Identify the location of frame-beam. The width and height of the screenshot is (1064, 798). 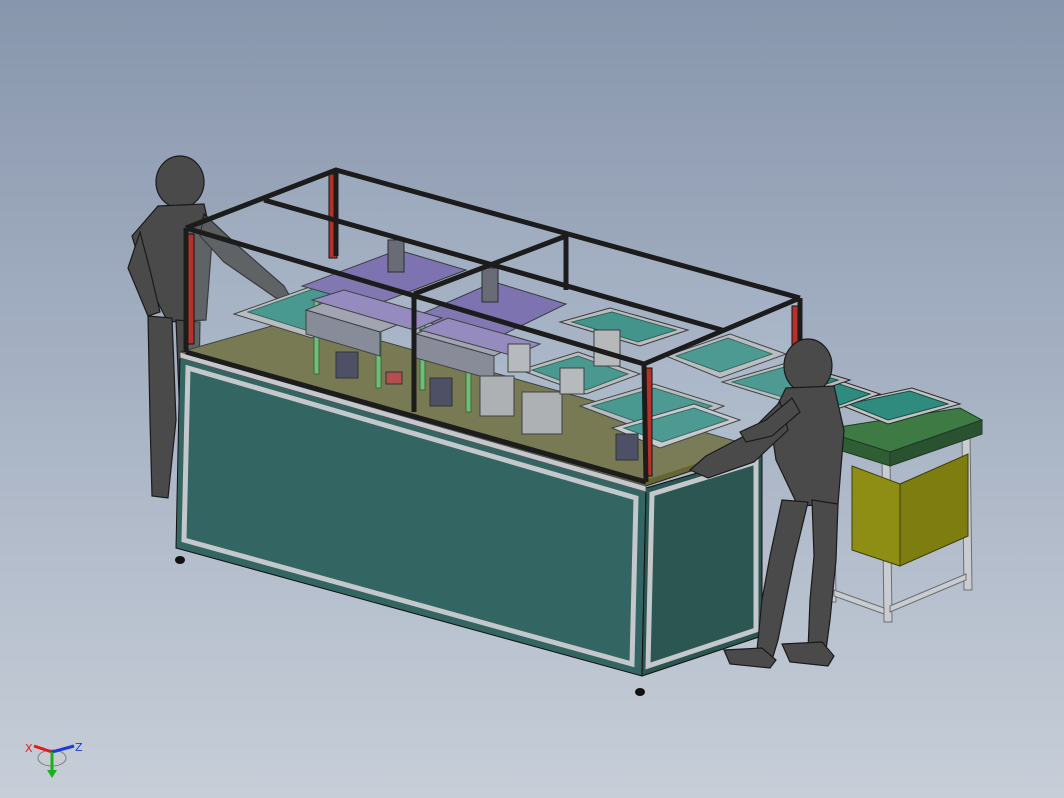
(645, 423).